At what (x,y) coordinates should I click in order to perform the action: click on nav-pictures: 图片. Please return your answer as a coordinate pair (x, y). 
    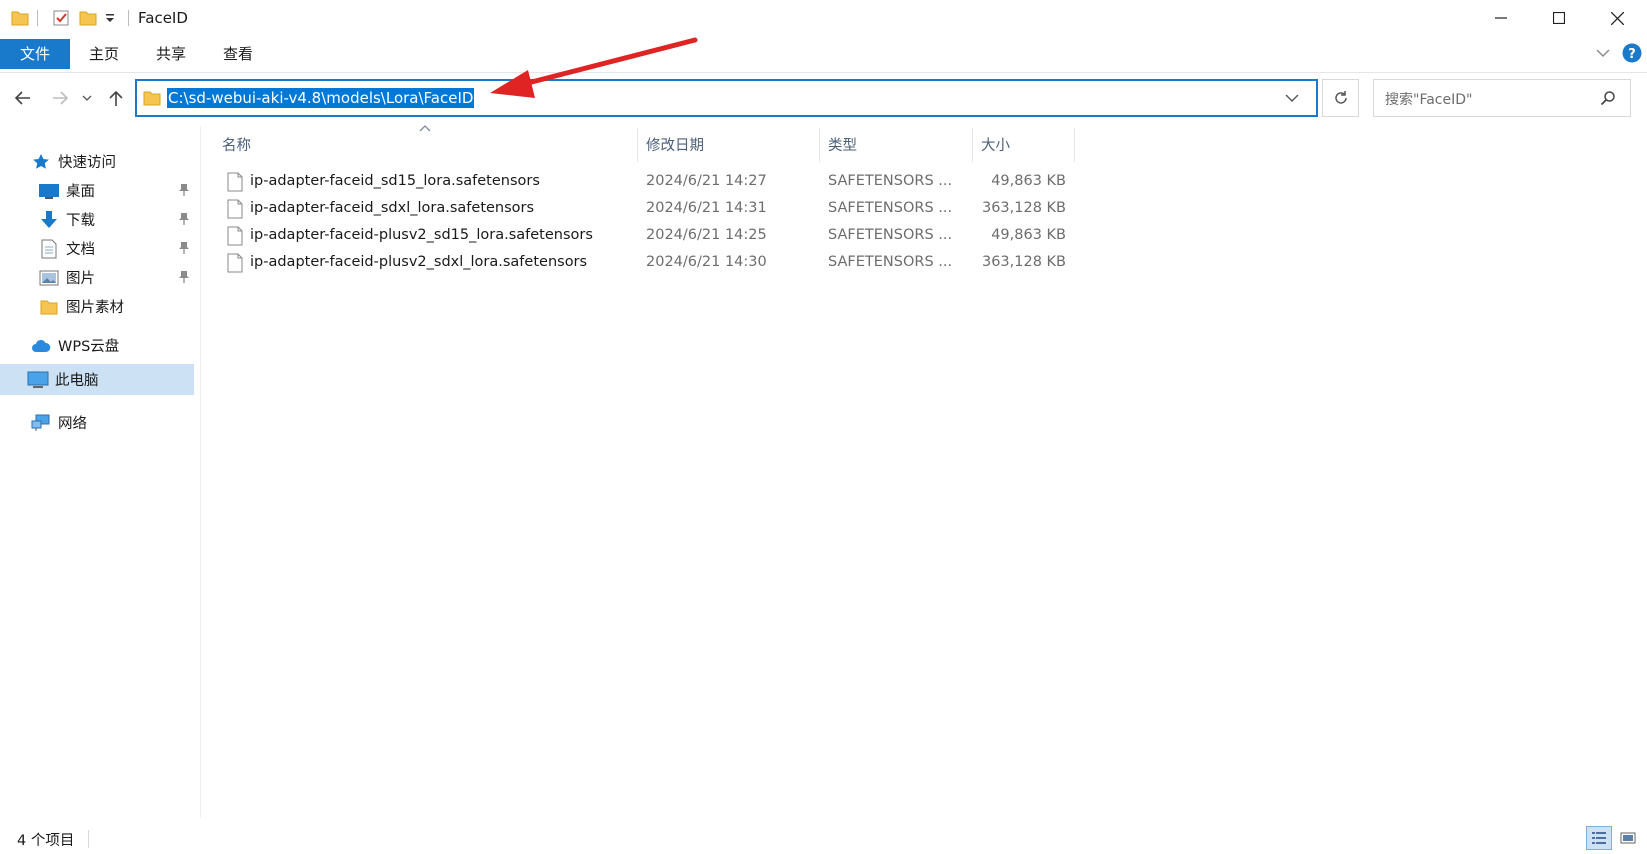
    Looking at the image, I should click on (66, 277).